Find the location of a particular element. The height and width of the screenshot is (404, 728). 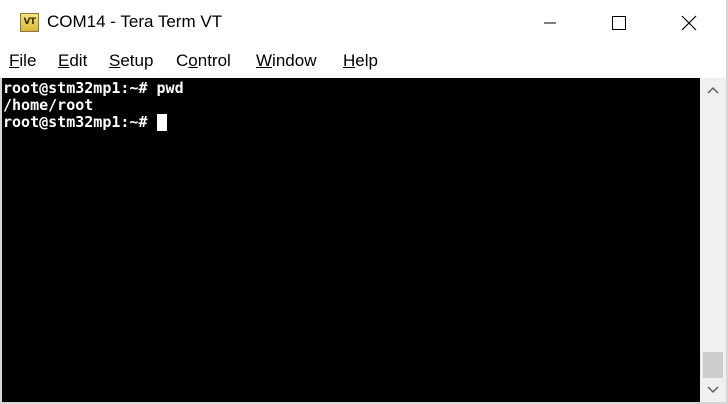

menu-window: Window is located at coordinates (286, 61).